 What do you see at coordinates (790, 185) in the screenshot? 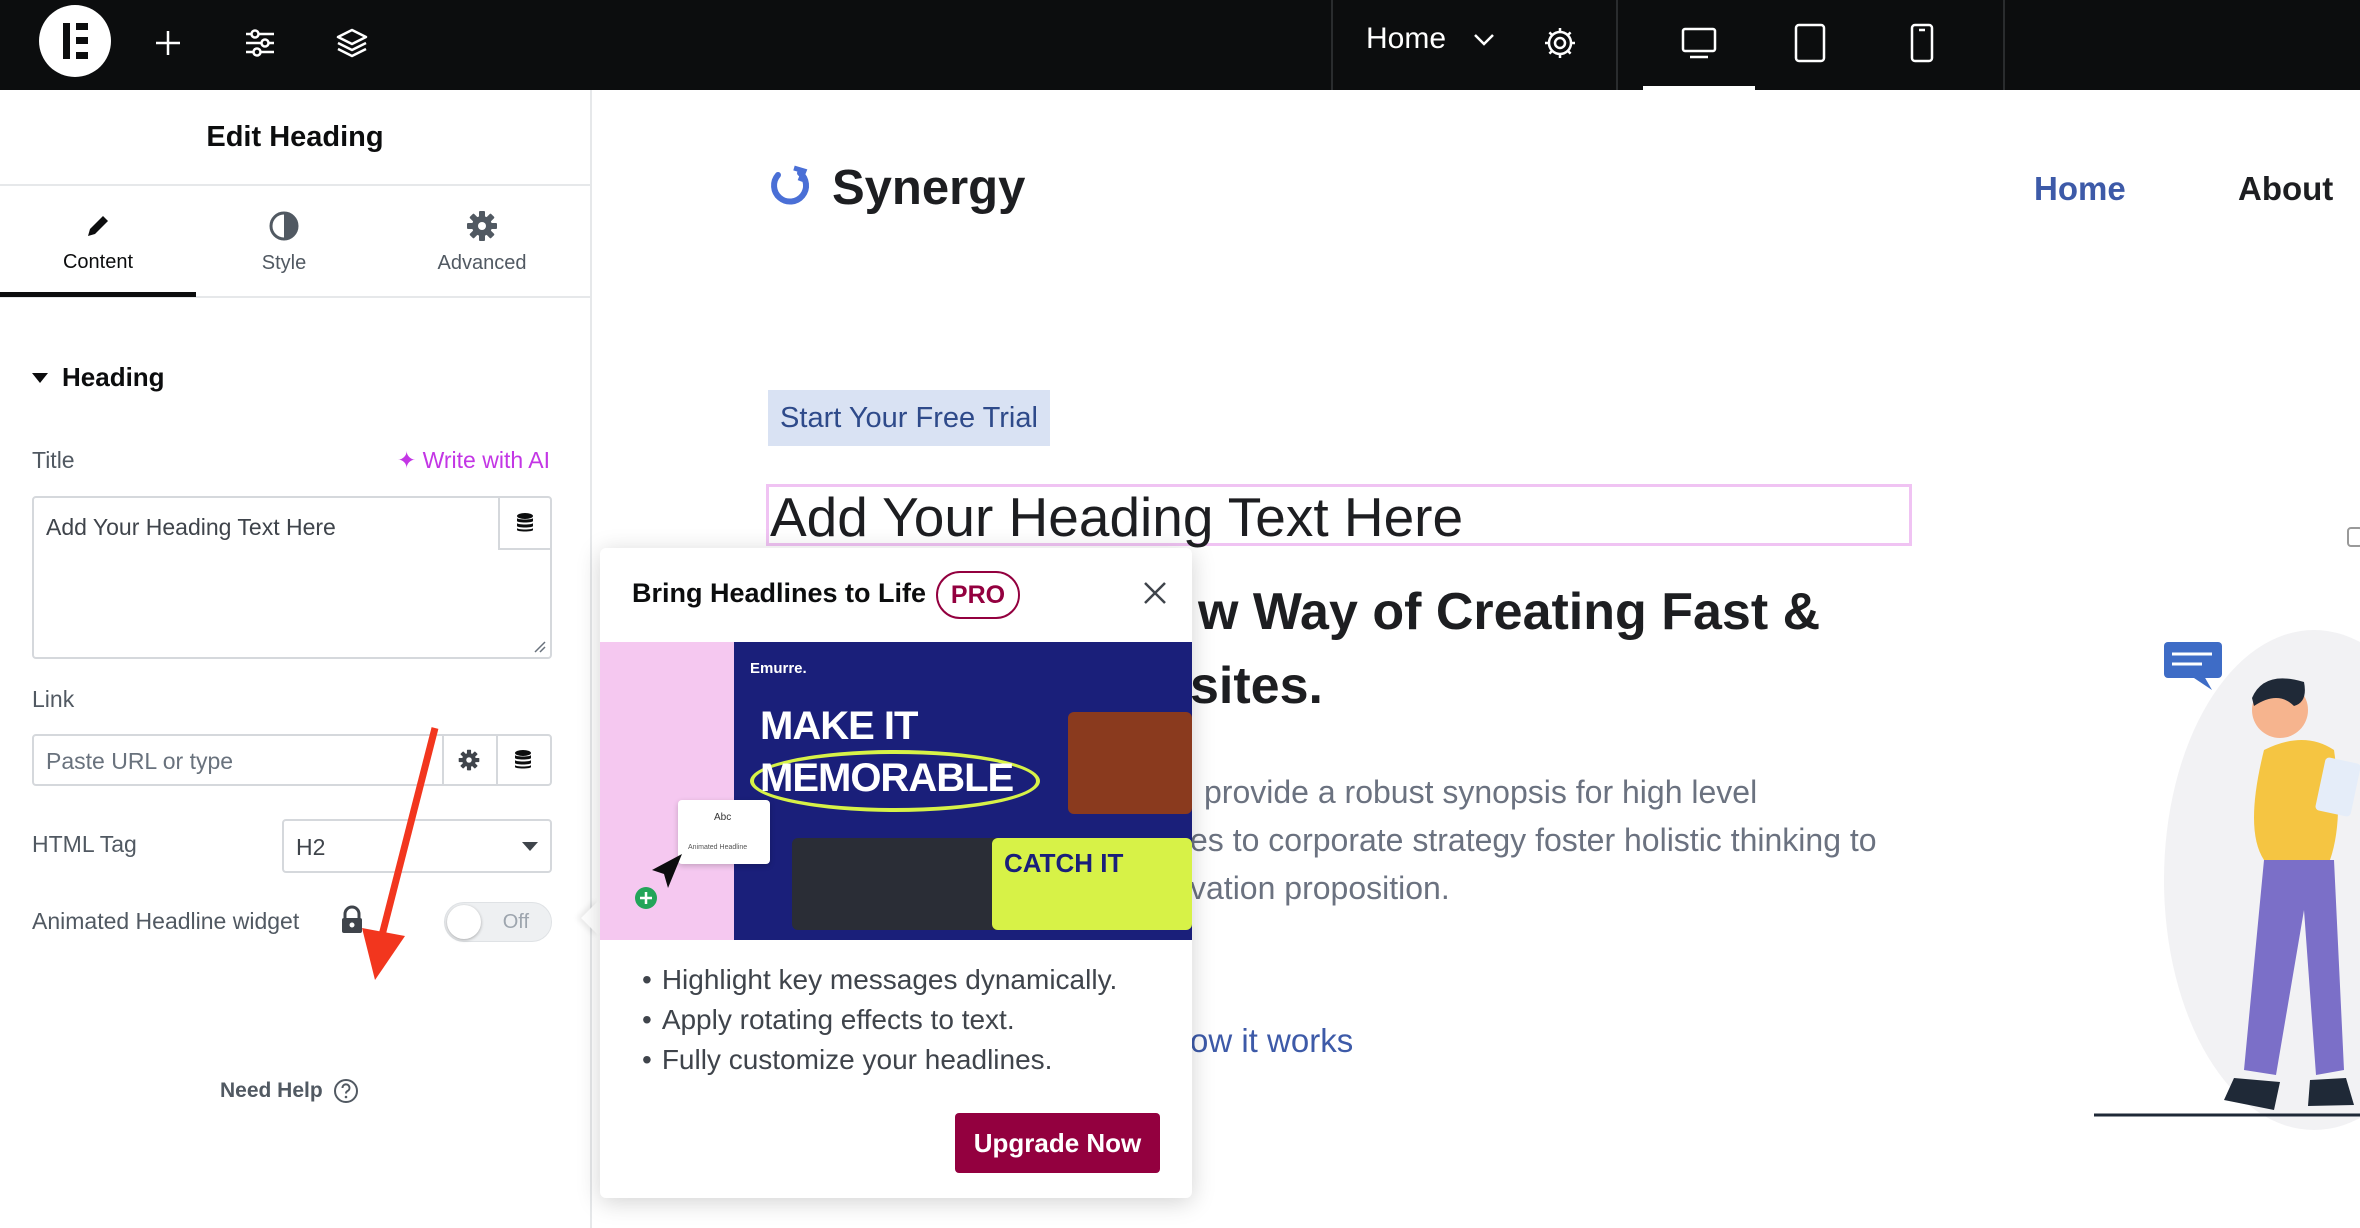
I see `synergy-logo-icon` at bounding box center [790, 185].